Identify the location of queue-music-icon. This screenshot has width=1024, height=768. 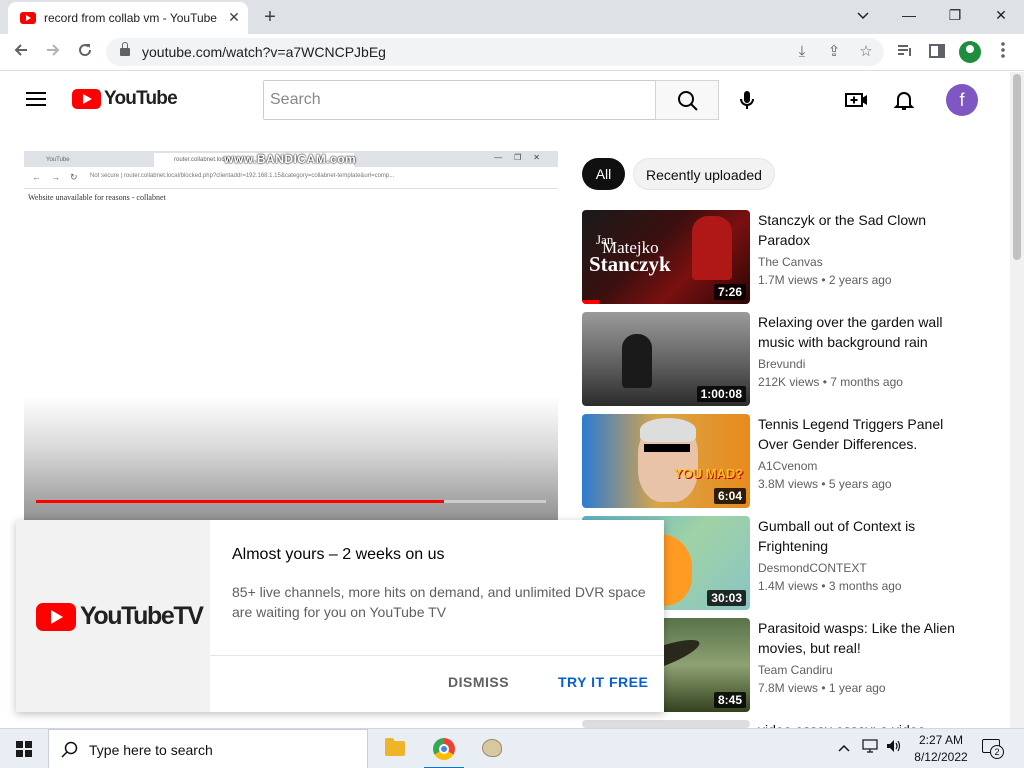
(904, 50).